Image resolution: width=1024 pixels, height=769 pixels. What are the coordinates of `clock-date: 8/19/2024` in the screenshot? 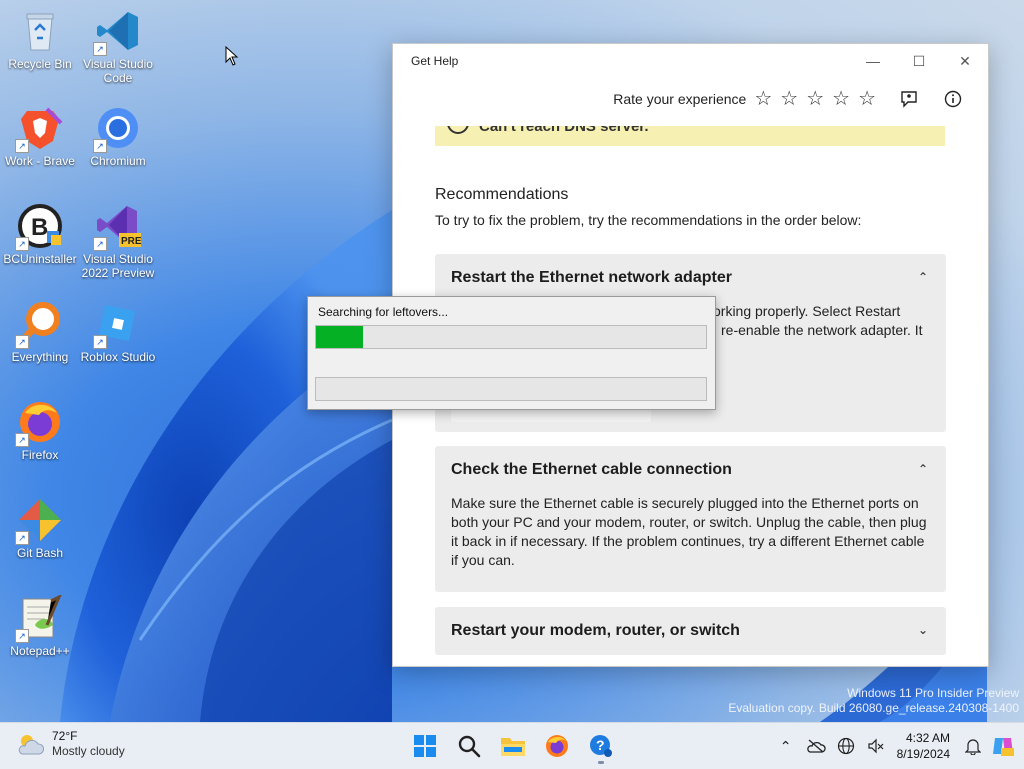 It's located at (923, 754).